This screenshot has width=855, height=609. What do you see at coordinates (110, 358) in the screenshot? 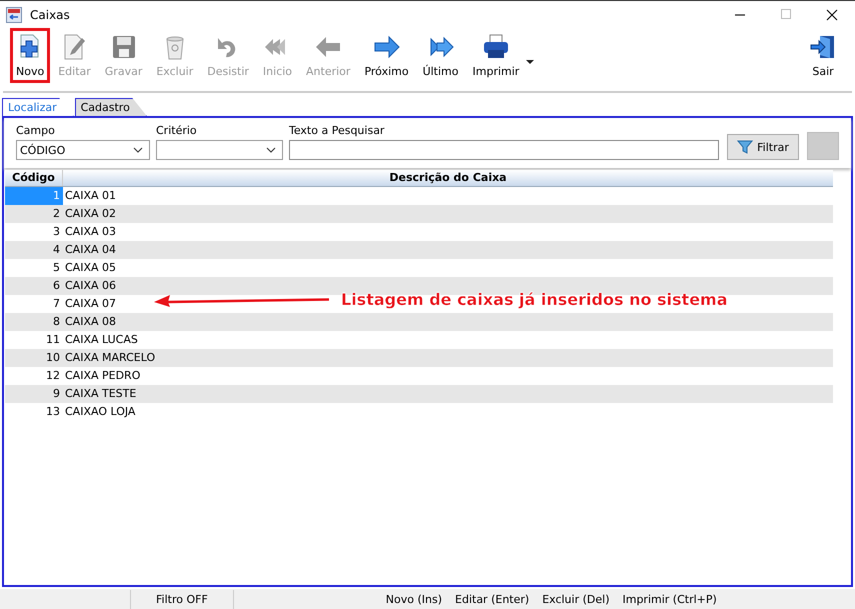
I see `table-cell-text: CAIXA MARCELO` at bounding box center [110, 358].